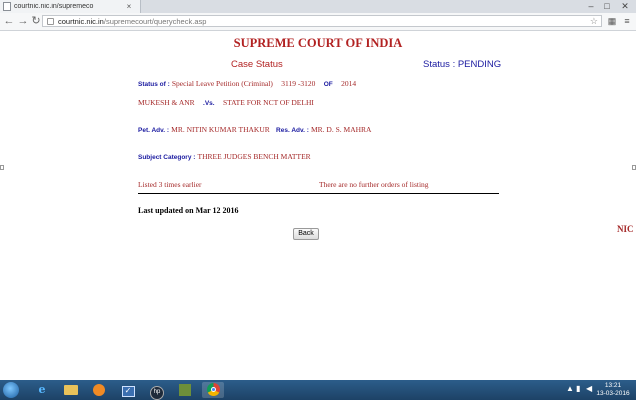 The image size is (636, 401). What do you see at coordinates (154, 130) in the screenshot?
I see `pet-adv-label: Pet. Adv. :` at bounding box center [154, 130].